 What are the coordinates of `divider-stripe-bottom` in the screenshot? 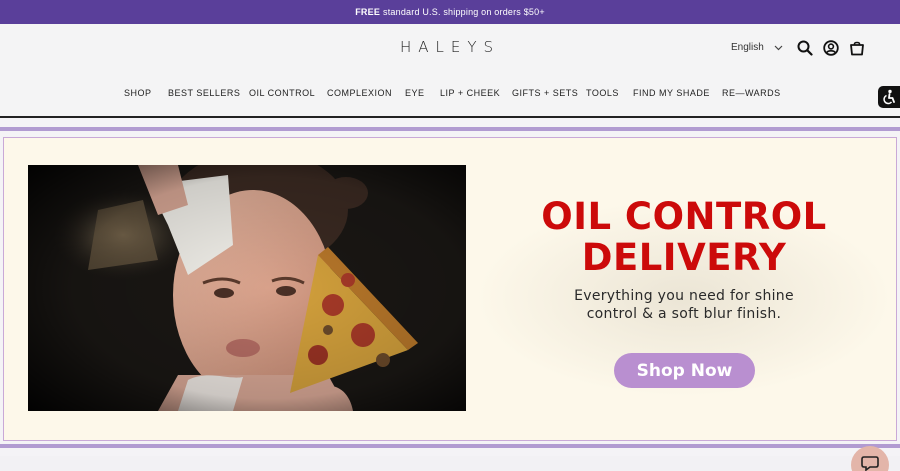 It's located at (450, 446).